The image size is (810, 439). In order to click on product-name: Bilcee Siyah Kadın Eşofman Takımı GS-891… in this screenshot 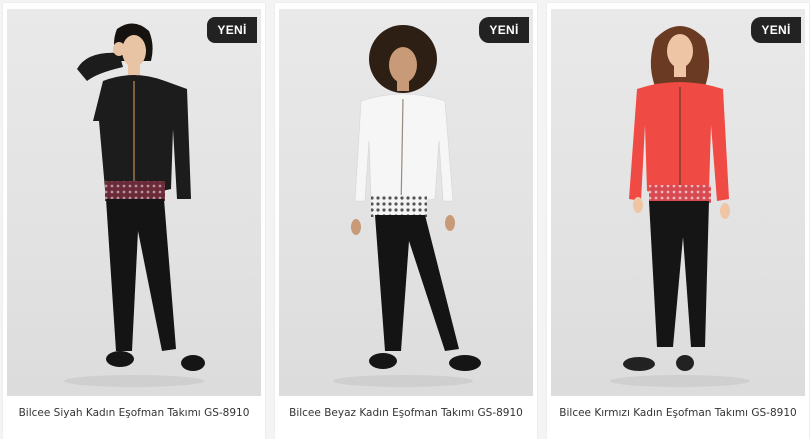, I will do `click(134, 413)`.